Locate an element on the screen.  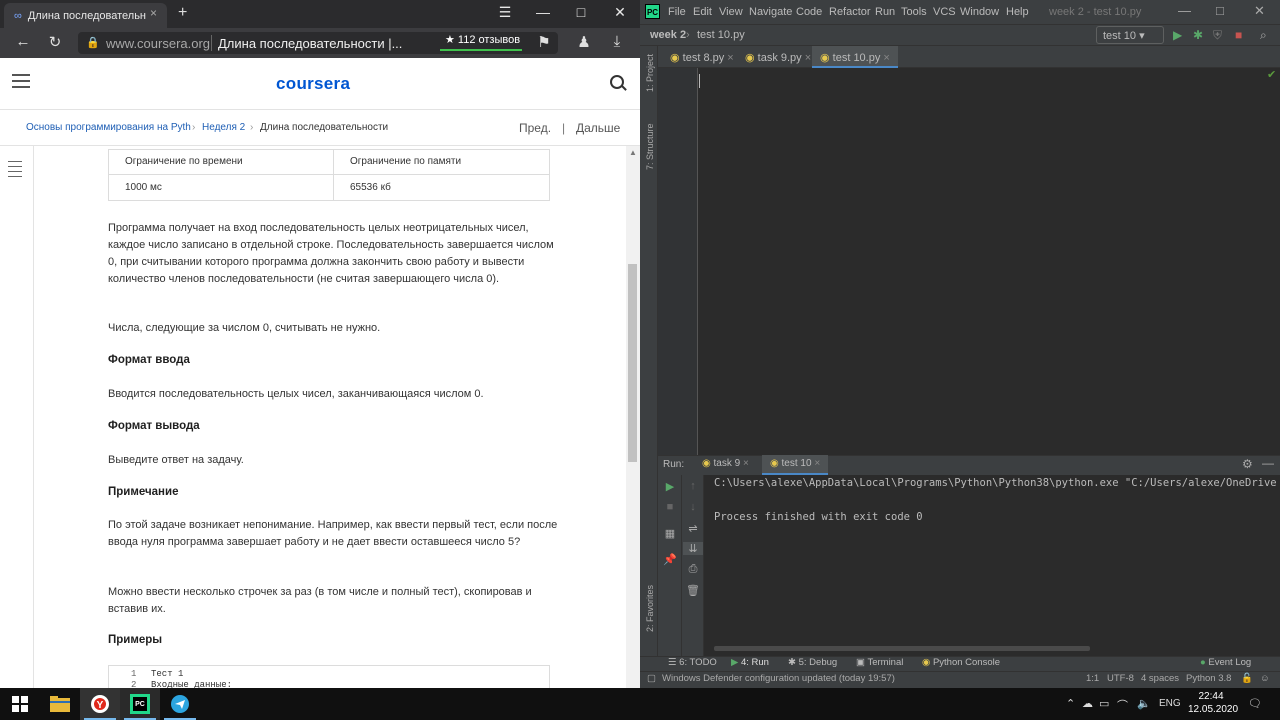
prev-button: Пред. is located at coordinates (535, 128).